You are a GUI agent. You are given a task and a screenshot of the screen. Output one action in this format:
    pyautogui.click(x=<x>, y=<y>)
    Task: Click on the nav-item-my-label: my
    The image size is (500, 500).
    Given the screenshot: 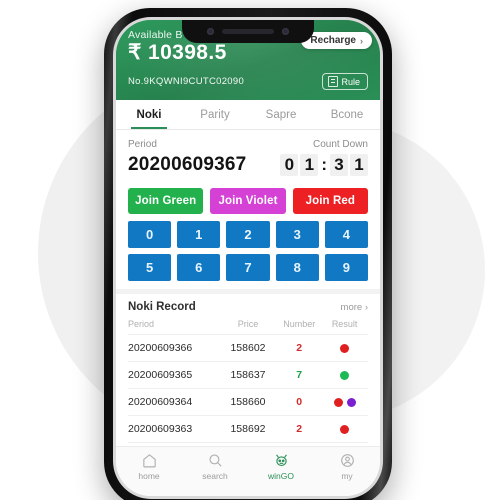 What is the action you would take?
    pyautogui.click(x=347, y=476)
    